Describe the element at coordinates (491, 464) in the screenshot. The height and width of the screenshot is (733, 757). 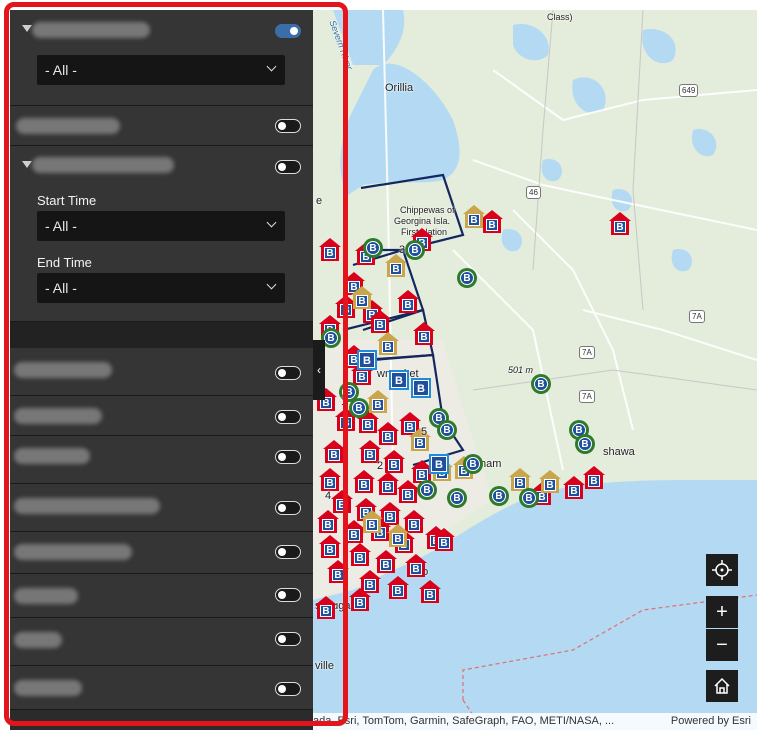
I see `map-label-markham: ham` at that location.